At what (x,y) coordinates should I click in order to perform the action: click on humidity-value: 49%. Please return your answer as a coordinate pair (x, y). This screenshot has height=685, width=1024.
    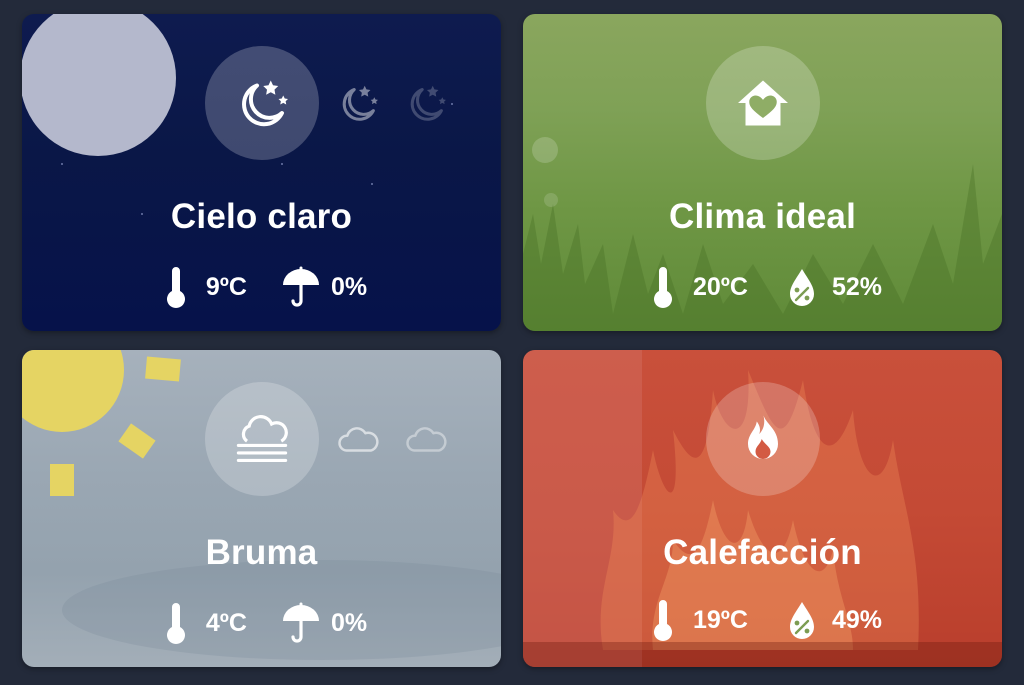
    Looking at the image, I should click on (857, 619).